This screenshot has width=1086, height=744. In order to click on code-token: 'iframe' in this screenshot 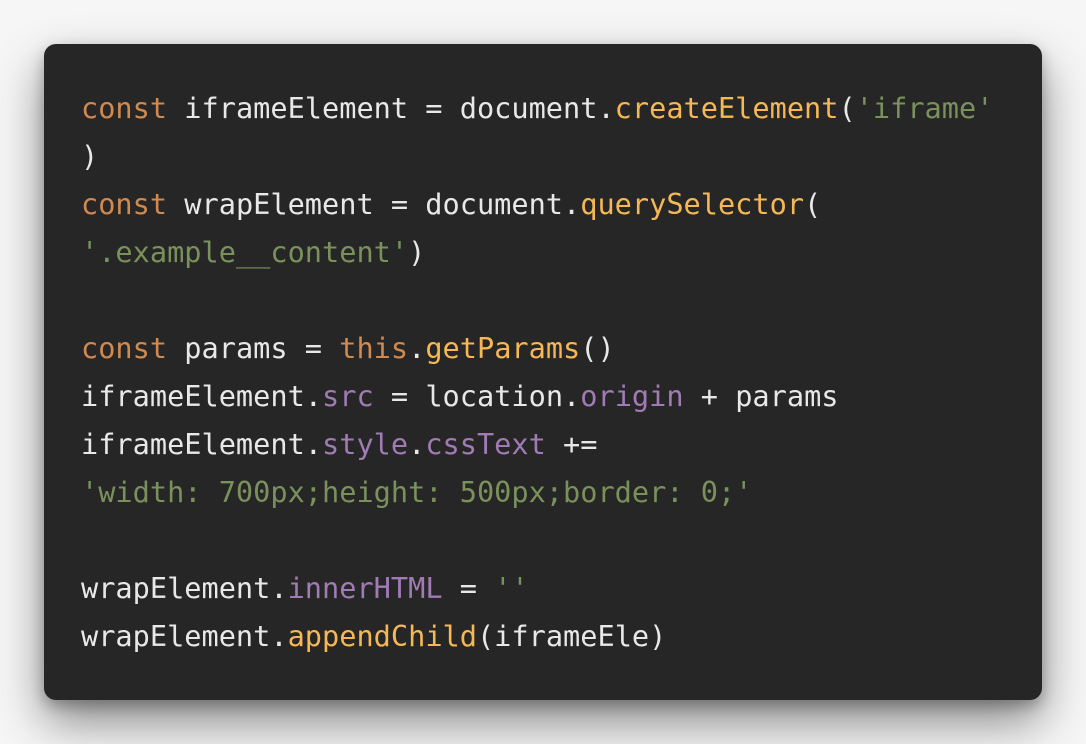, I will do `click(924, 108)`.